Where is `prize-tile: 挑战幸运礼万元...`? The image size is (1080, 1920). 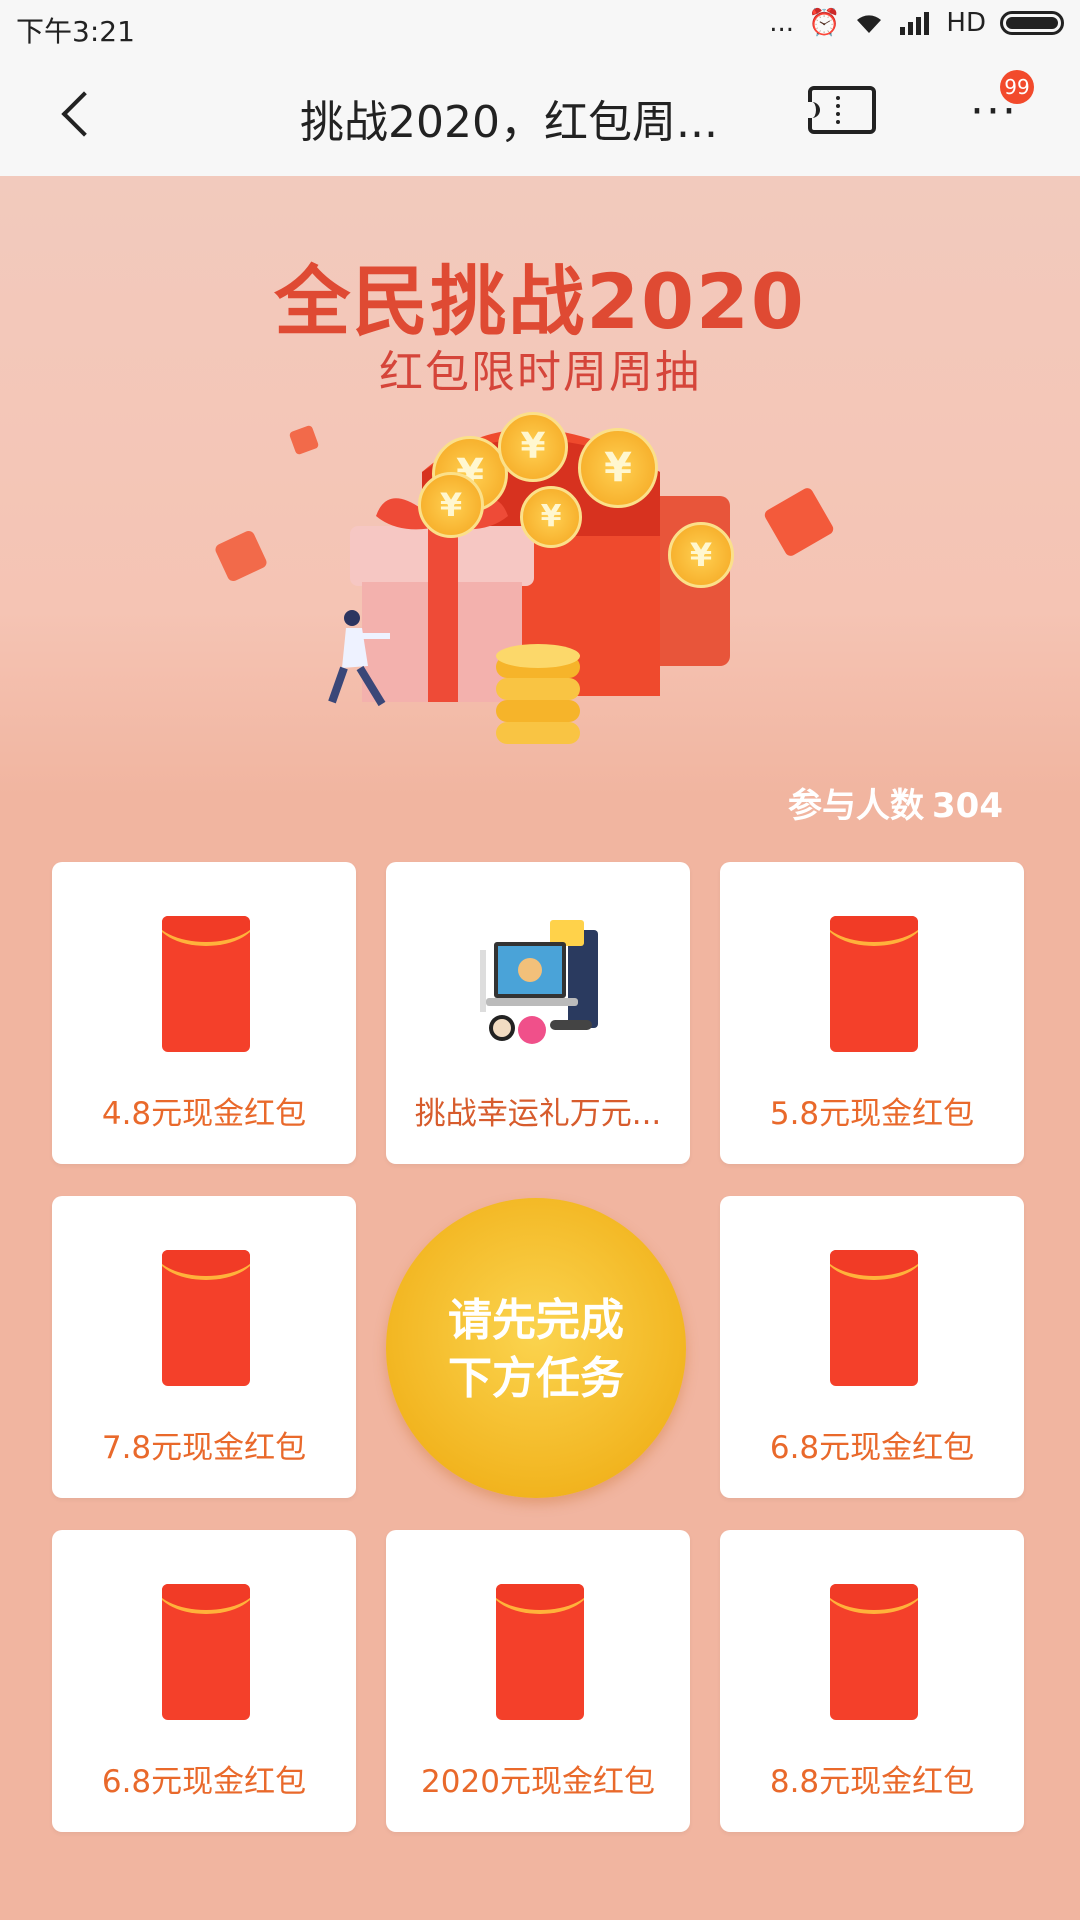 prize-tile: 挑战幸运礼万元... is located at coordinates (538, 1013).